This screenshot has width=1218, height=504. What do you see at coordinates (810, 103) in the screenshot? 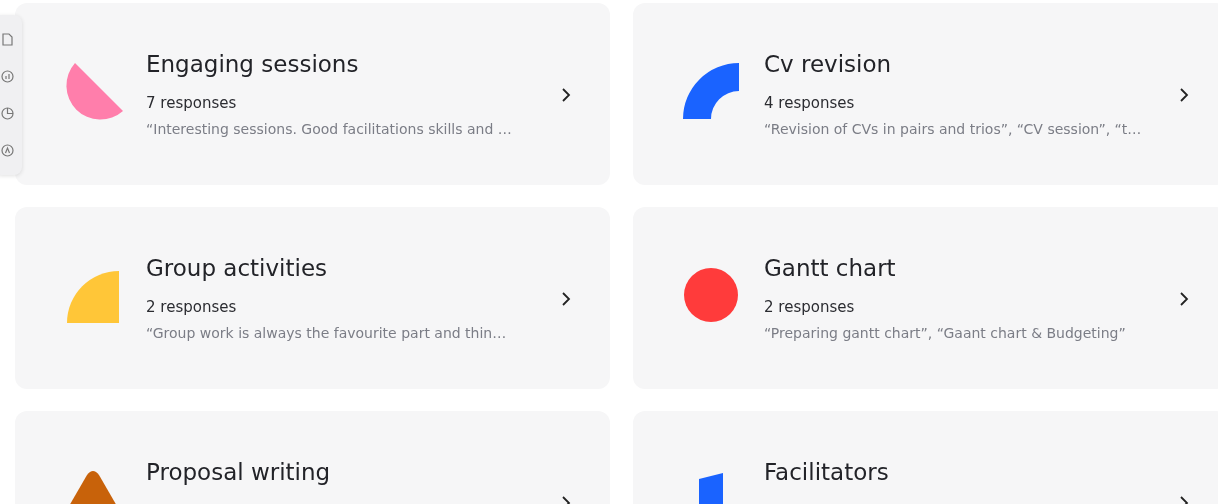
I see `response-count: 4 responses` at bounding box center [810, 103].